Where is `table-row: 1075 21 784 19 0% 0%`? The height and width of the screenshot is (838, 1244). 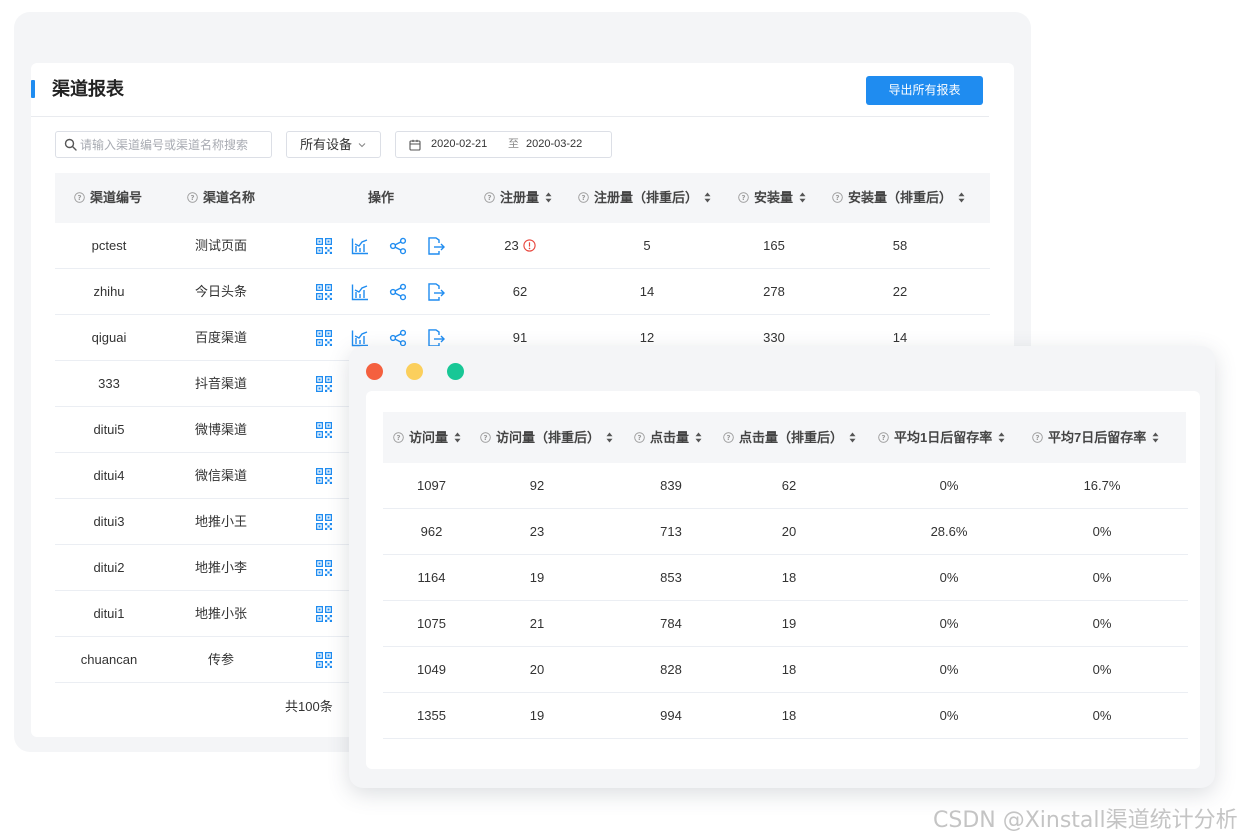
table-row: 1075 21 784 19 0% 0% is located at coordinates (785, 624).